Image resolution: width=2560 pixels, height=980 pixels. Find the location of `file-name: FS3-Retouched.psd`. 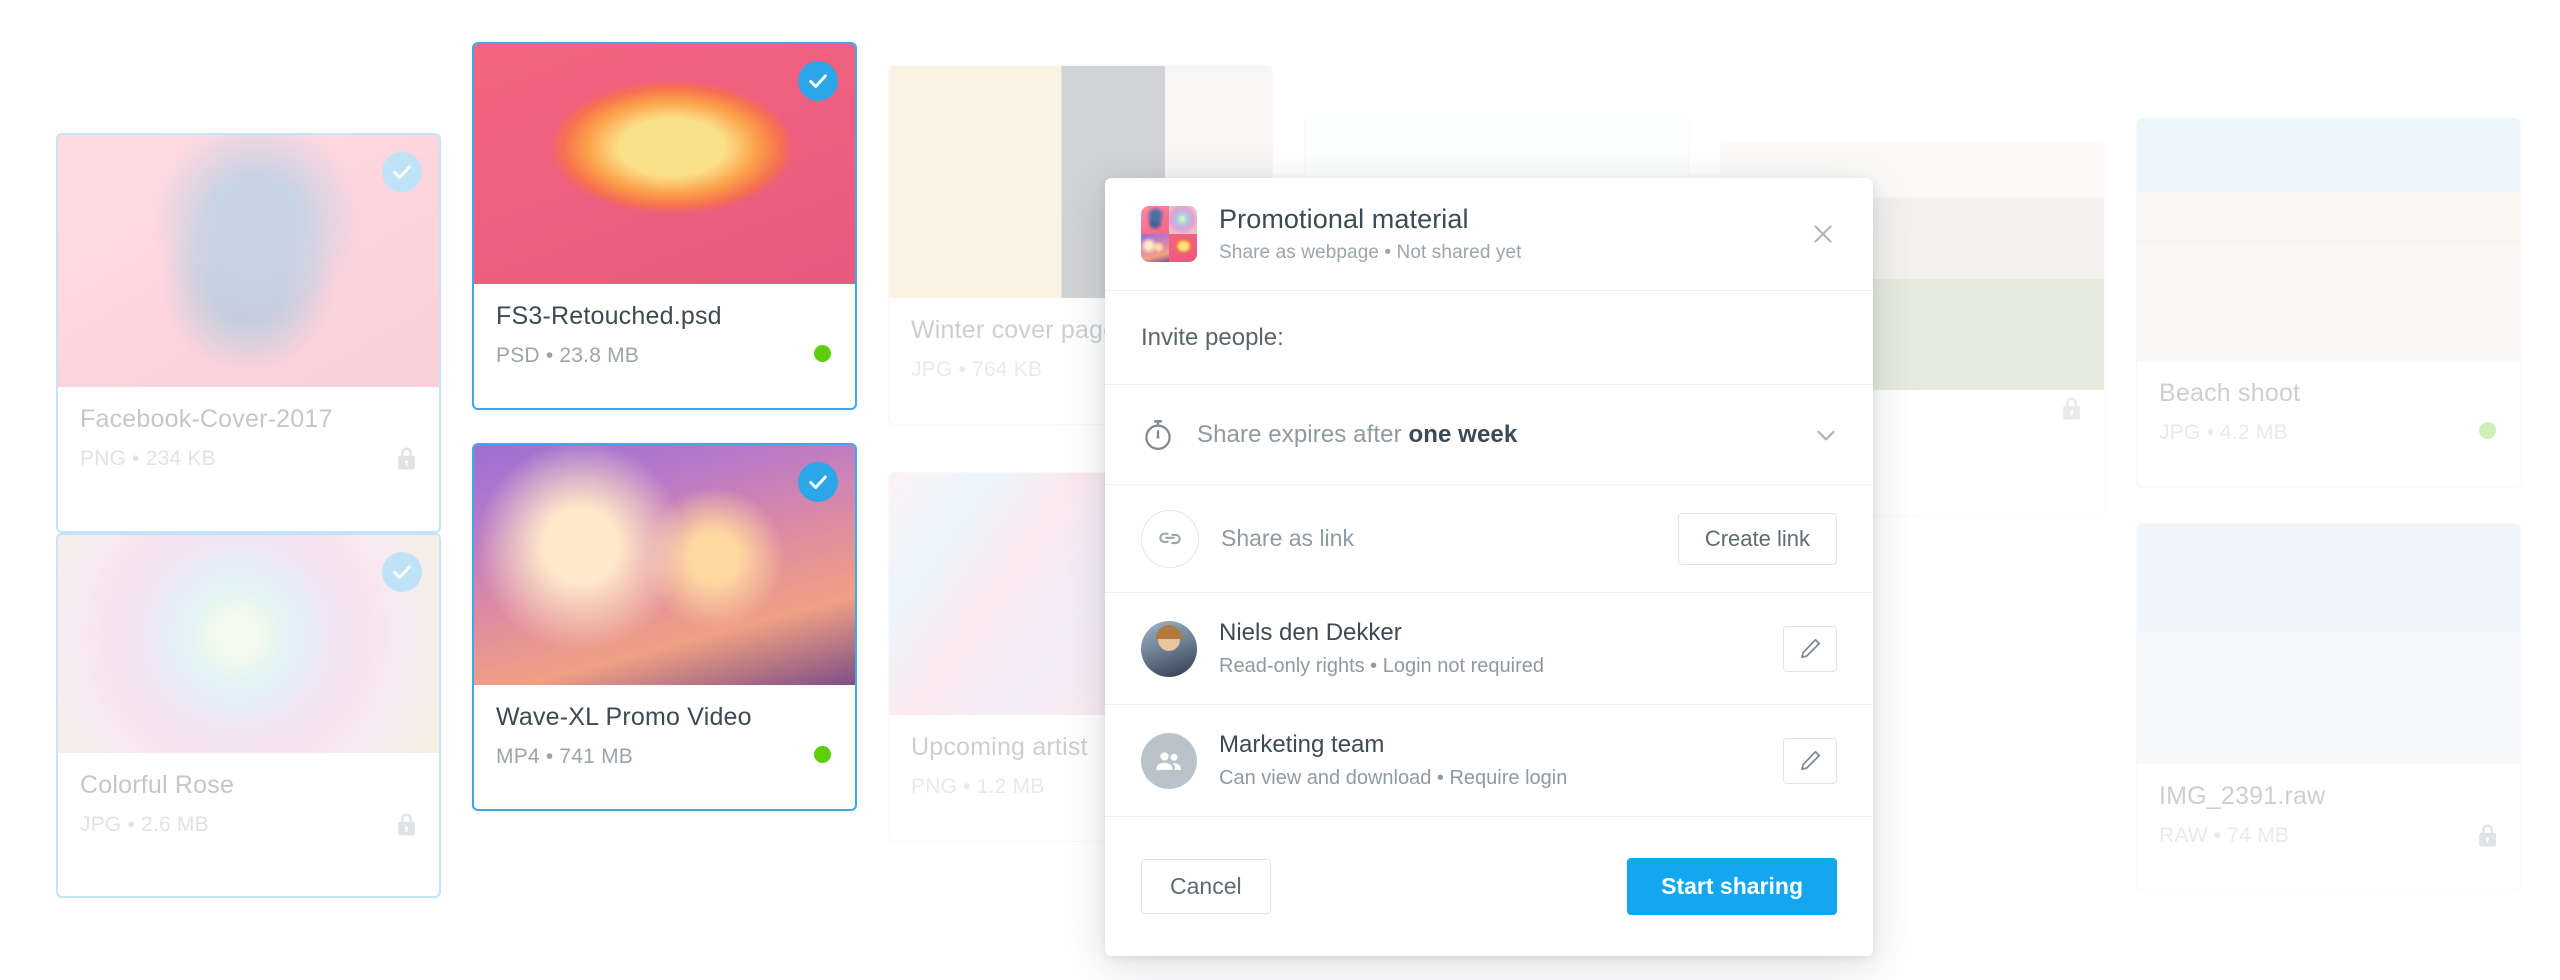

file-name: FS3-Retouched.psd is located at coordinates (609, 316).